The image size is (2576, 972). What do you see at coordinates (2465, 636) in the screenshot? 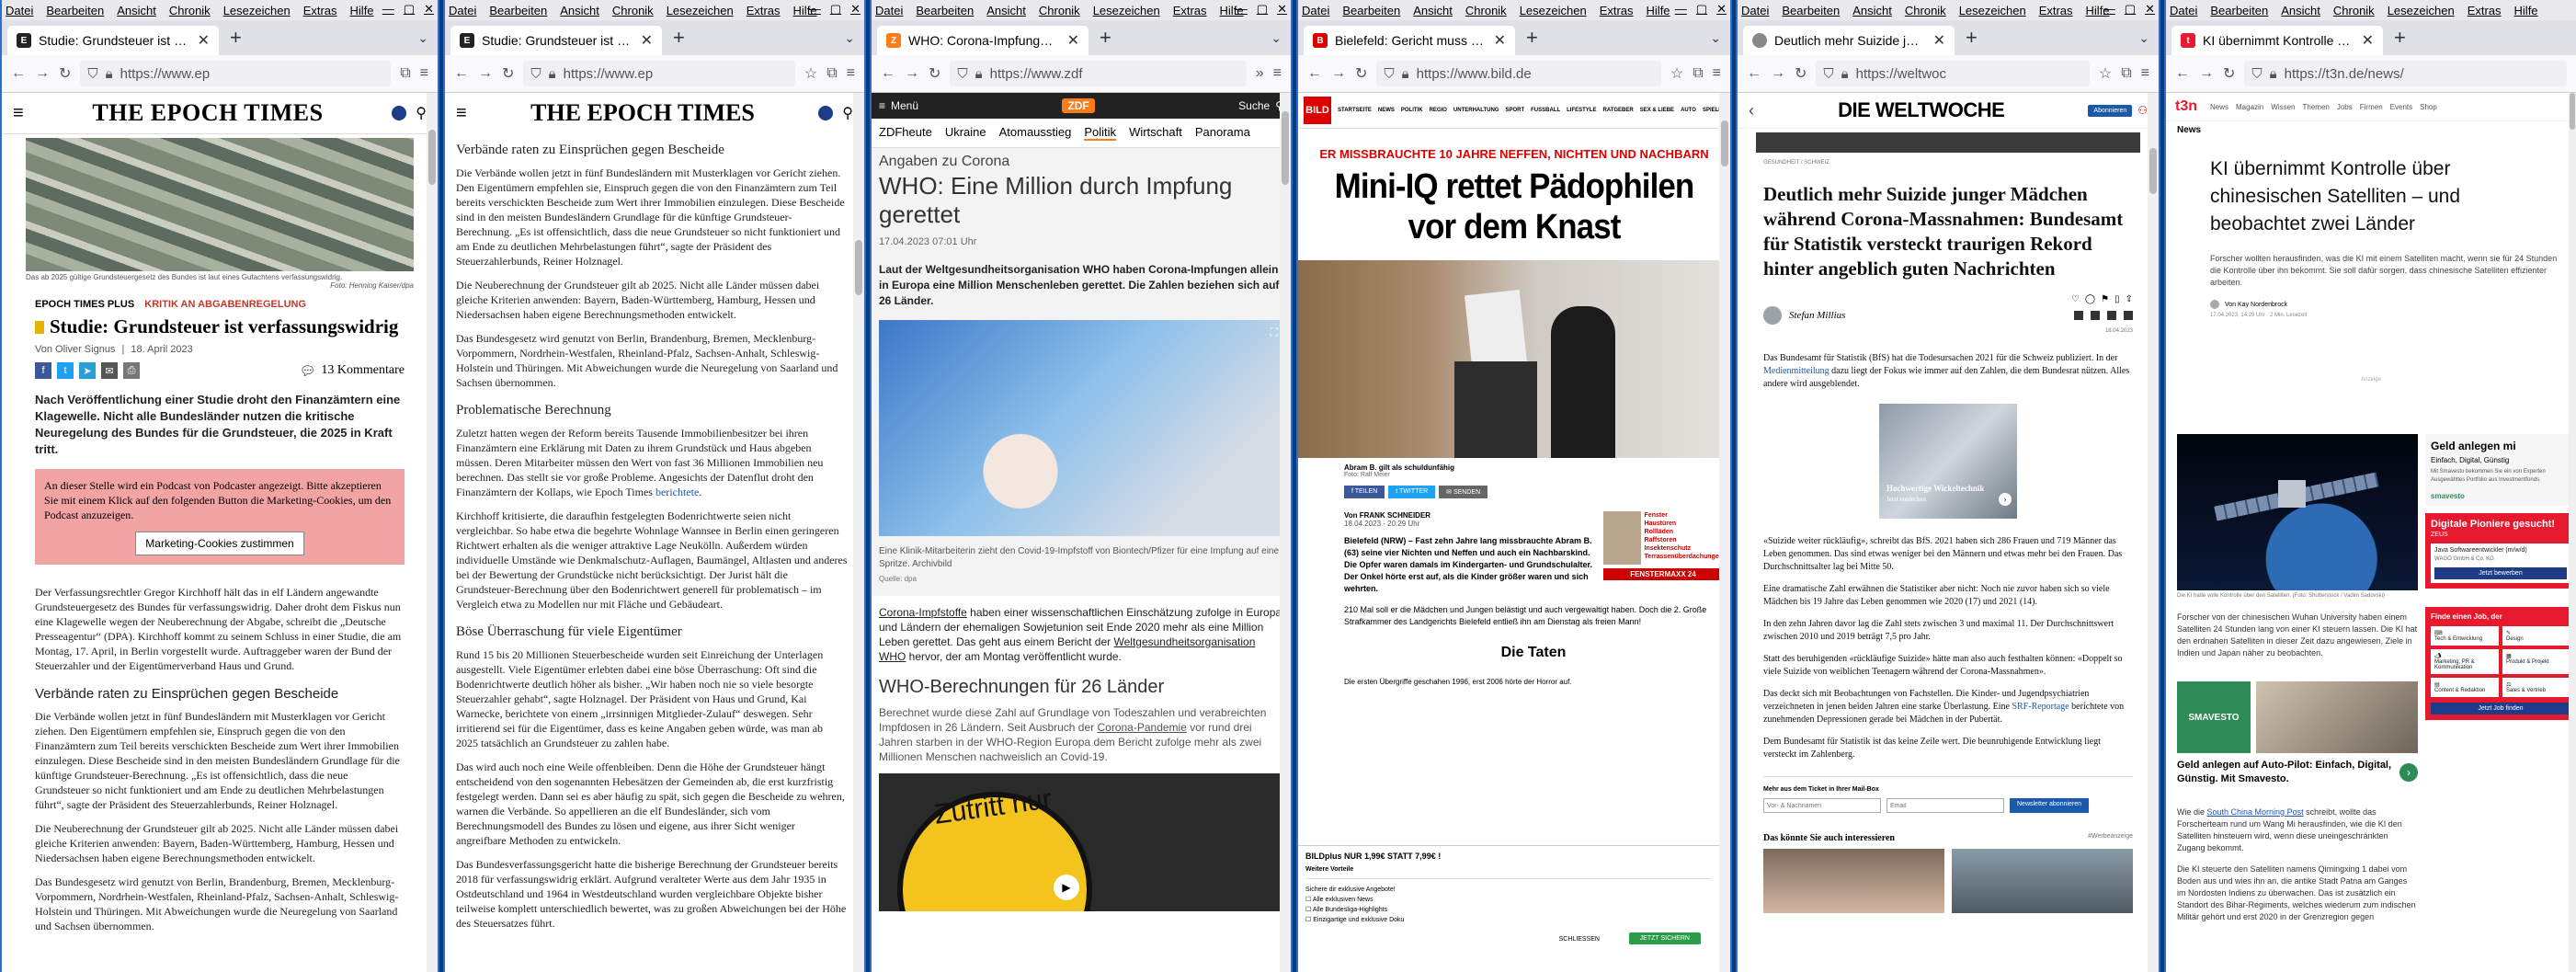
I see `job-category: ⌨ Tech & Entwicklung` at bounding box center [2465, 636].